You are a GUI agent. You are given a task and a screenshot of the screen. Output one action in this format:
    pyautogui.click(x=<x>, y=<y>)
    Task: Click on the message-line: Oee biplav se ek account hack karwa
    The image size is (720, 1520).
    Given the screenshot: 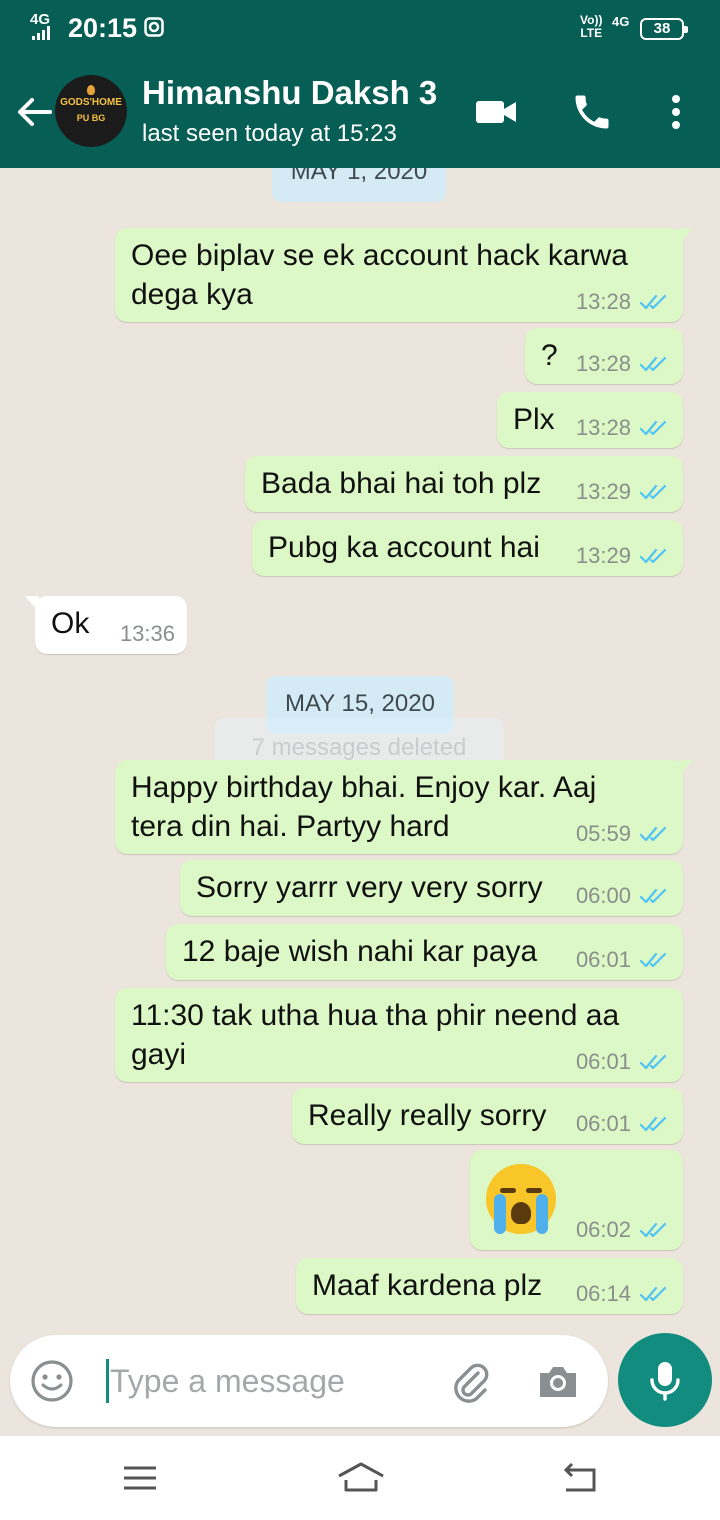 What is the action you would take?
    pyautogui.click(x=379, y=255)
    